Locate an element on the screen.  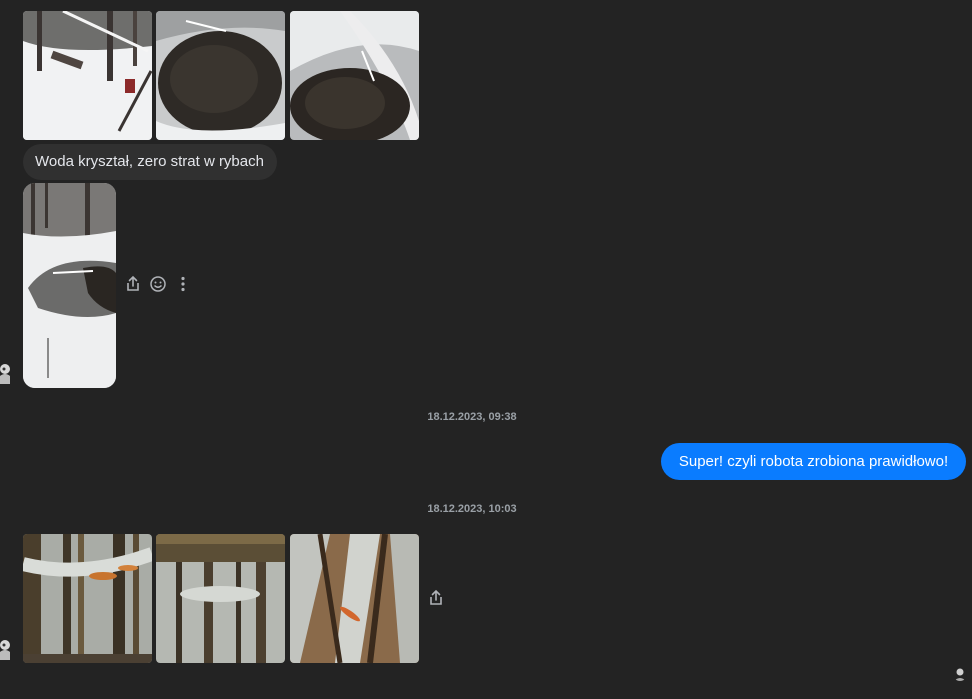
outgoing-message-bubble: Super! czyli robota zrobiona prawidłowo! is located at coordinates (813, 461).